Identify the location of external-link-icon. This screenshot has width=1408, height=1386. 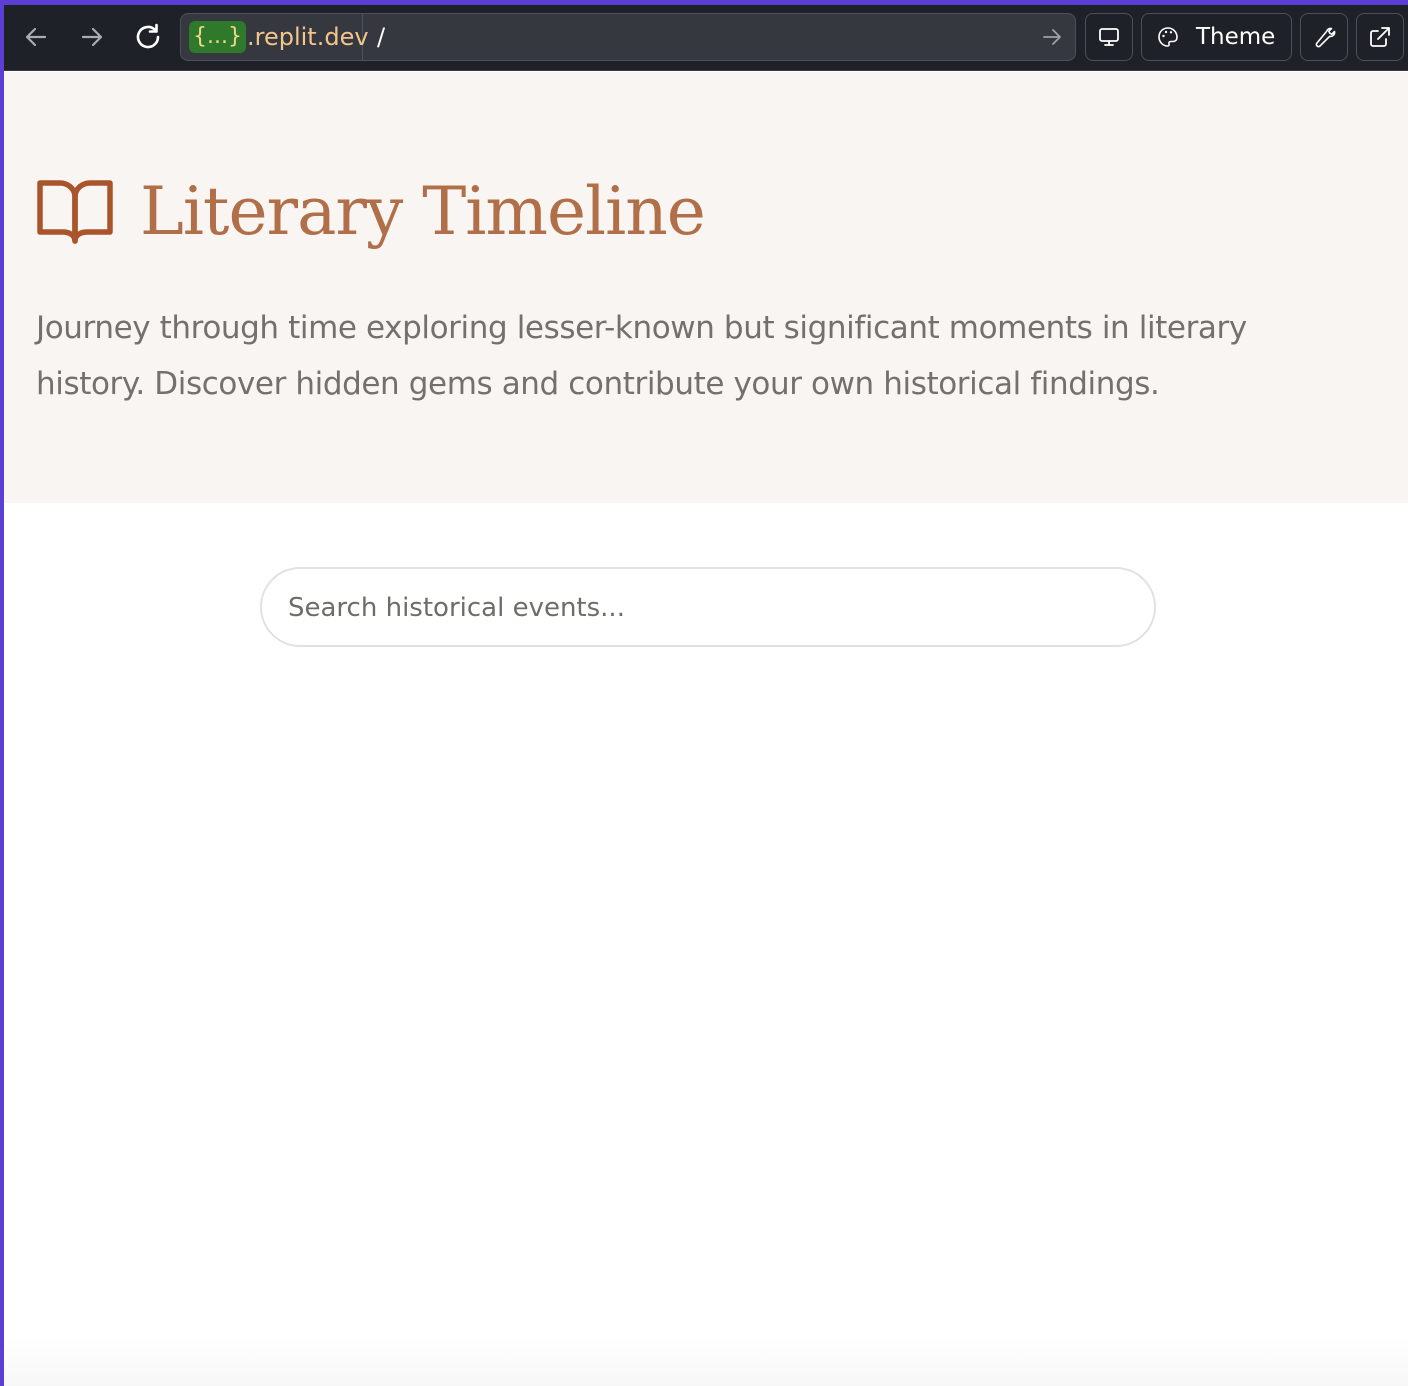
(1380, 37).